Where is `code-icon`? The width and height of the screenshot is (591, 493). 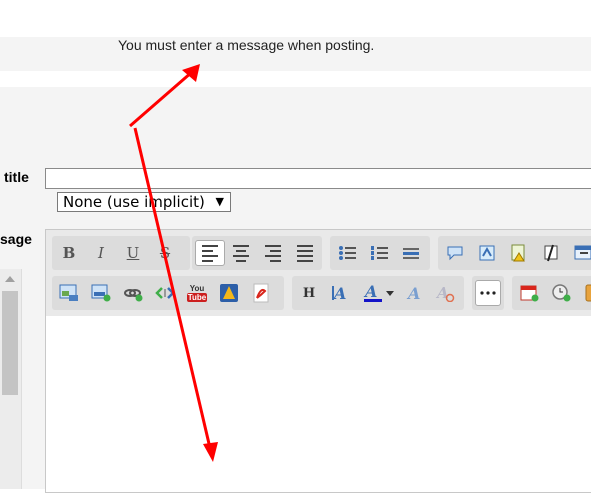 code-icon is located at coordinates (487, 253).